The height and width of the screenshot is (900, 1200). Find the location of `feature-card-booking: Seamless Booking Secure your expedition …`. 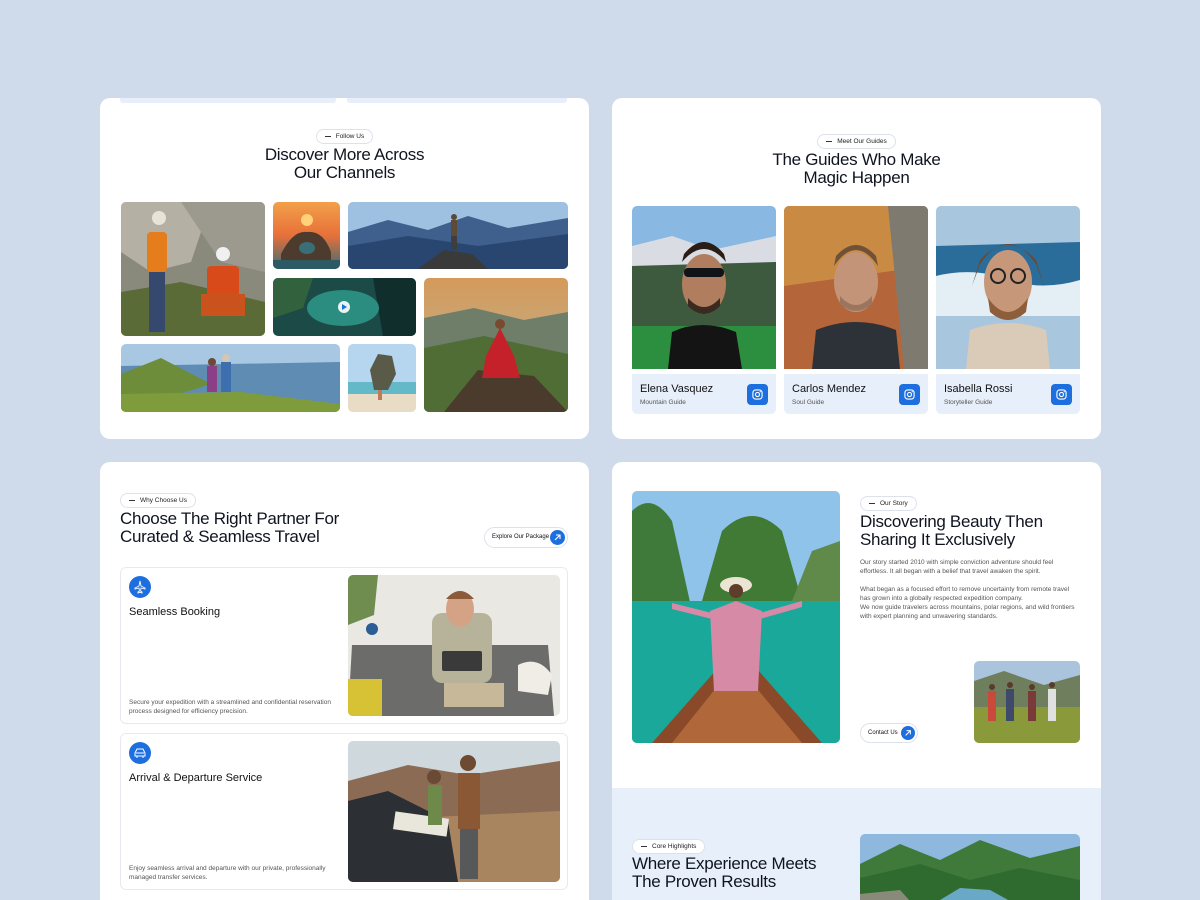

feature-card-booking: Seamless Booking Secure your expedition … is located at coordinates (344, 645).